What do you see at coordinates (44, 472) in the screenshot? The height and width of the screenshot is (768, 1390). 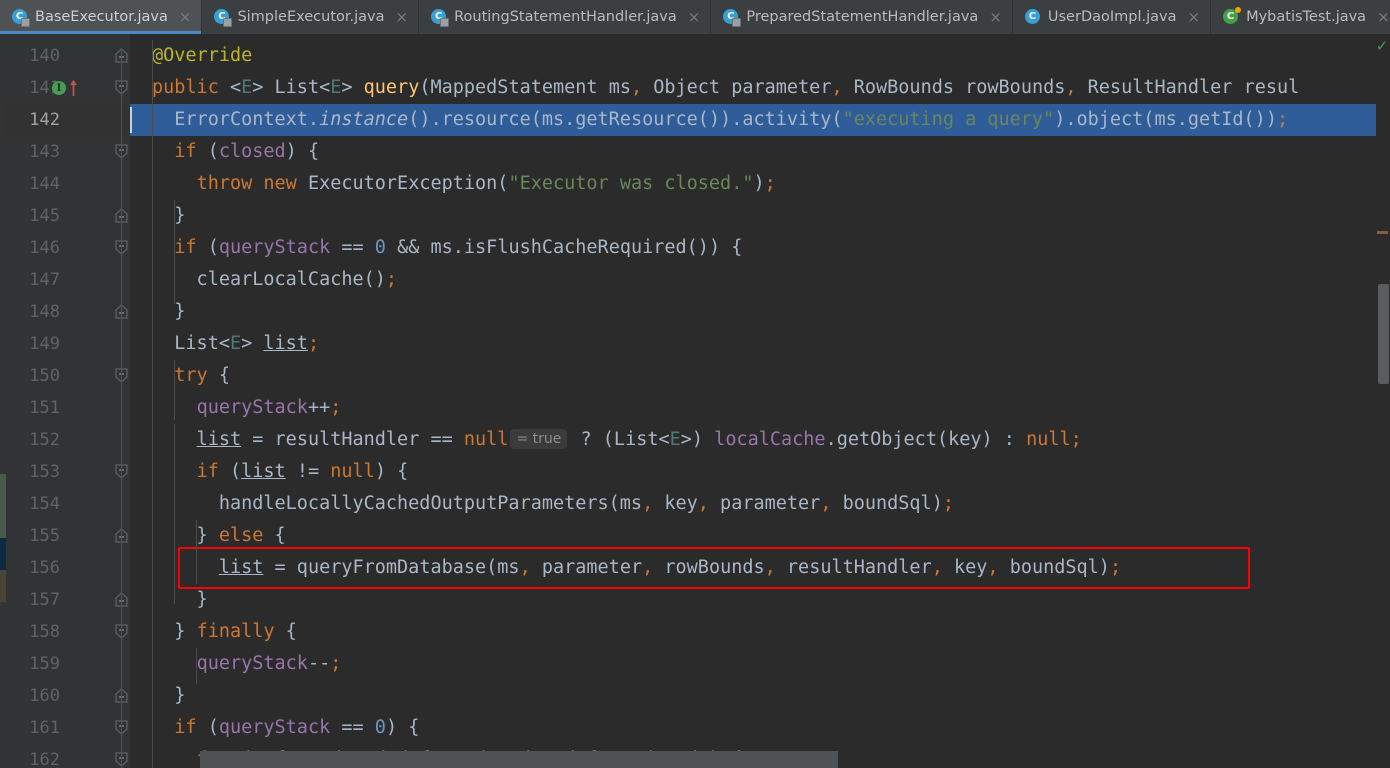 I see `line-number: 153` at bounding box center [44, 472].